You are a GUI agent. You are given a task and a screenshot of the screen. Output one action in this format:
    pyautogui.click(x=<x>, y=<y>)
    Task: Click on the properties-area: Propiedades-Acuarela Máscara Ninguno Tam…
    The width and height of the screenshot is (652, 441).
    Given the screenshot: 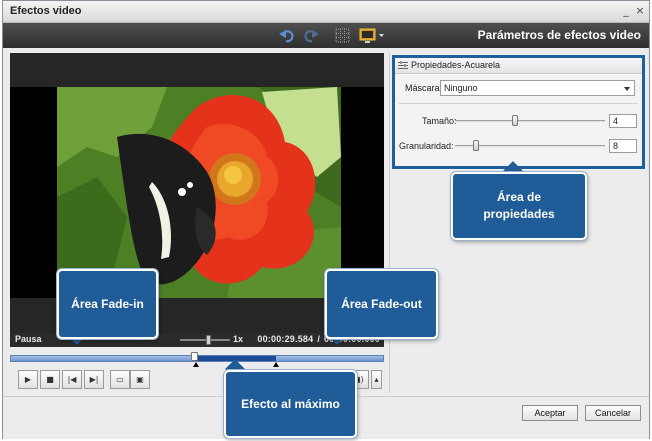 What is the action you would take?
    pyautogui.click(x=518, y=112)
    